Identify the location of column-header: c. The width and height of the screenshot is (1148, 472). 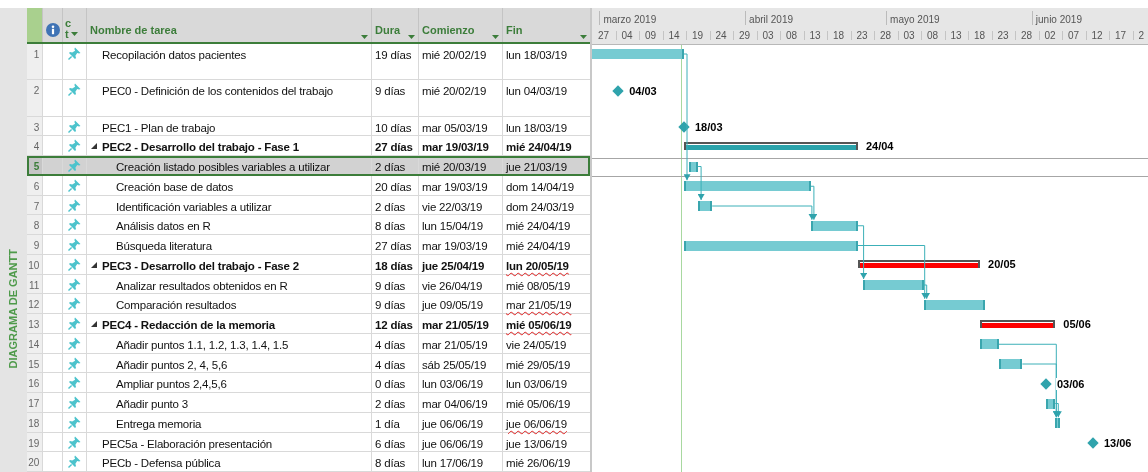
(68, 23).